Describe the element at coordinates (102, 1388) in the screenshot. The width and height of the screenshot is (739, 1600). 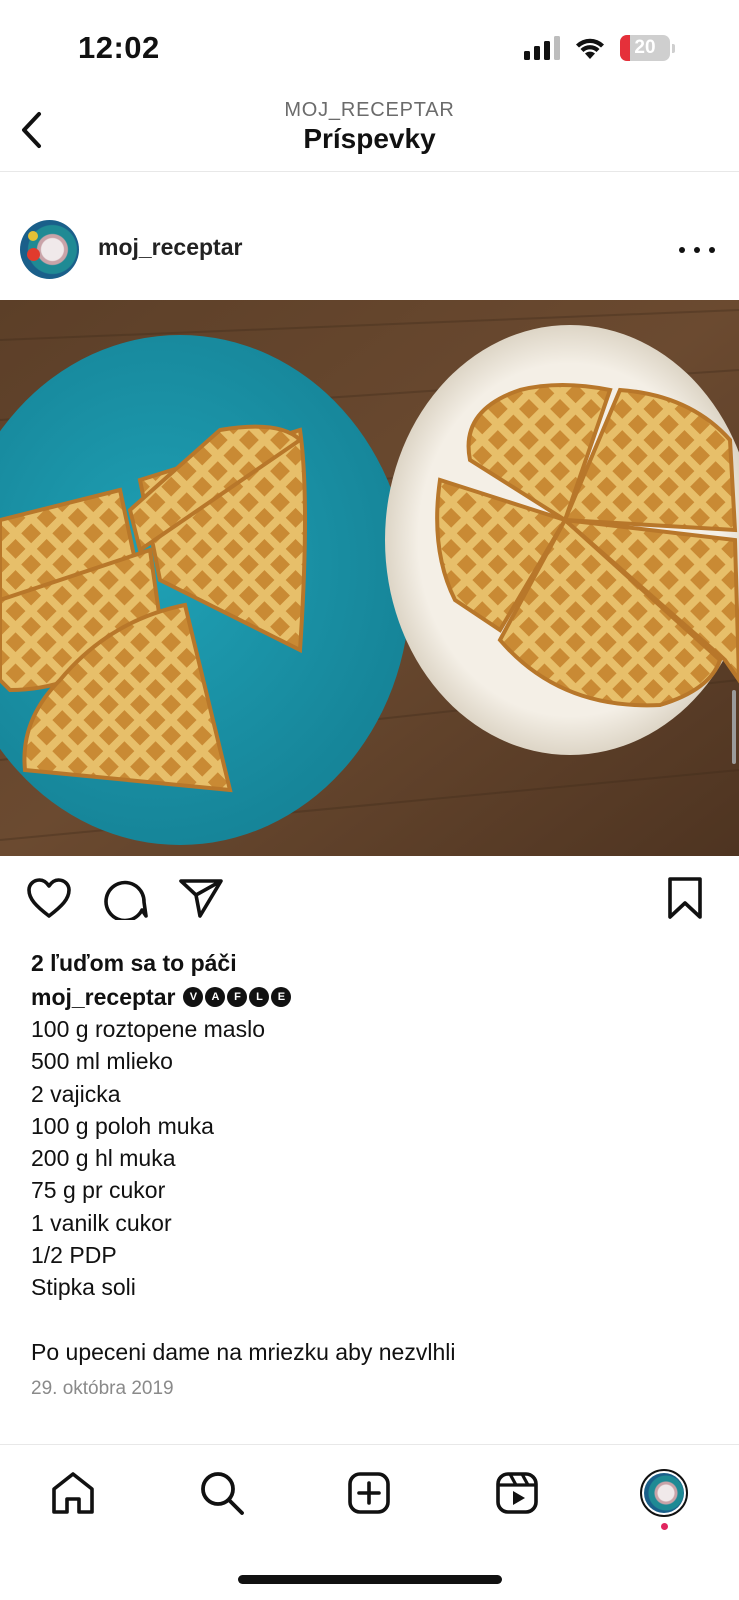
I see `post-date: 29. októbra 2019` at that location.